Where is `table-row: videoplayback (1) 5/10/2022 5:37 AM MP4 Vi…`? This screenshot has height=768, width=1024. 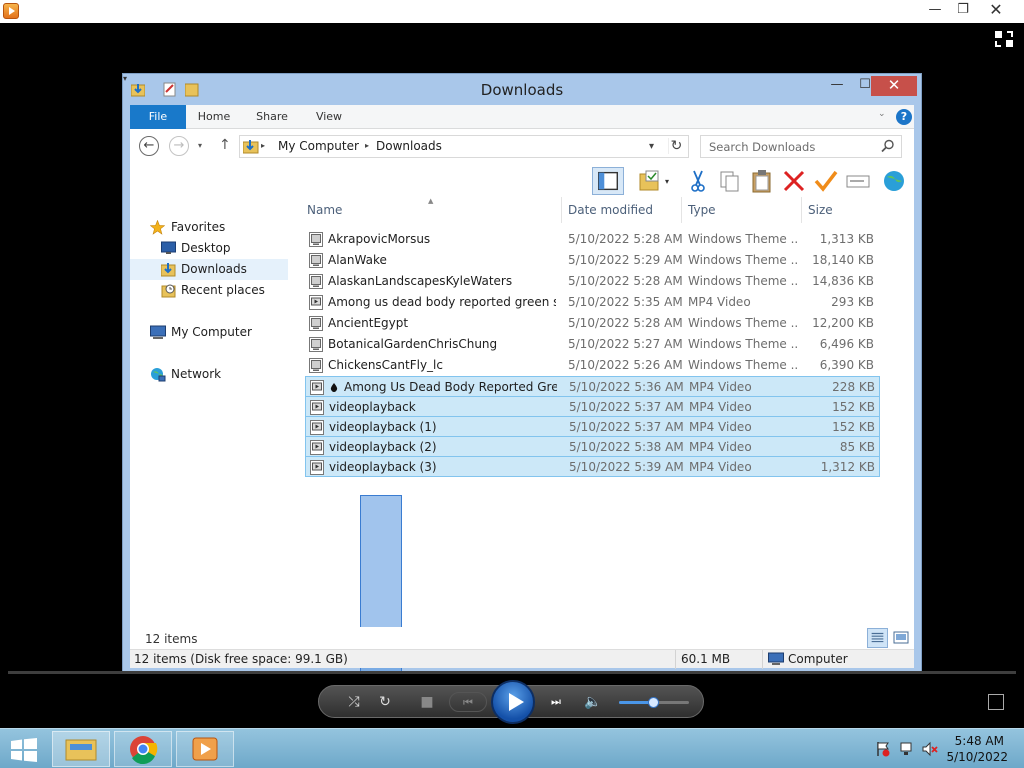 table-row: videoplayback (1) 5/10/2022 5:37 AM MP4 Vi… is located at coordinates (592, 426).